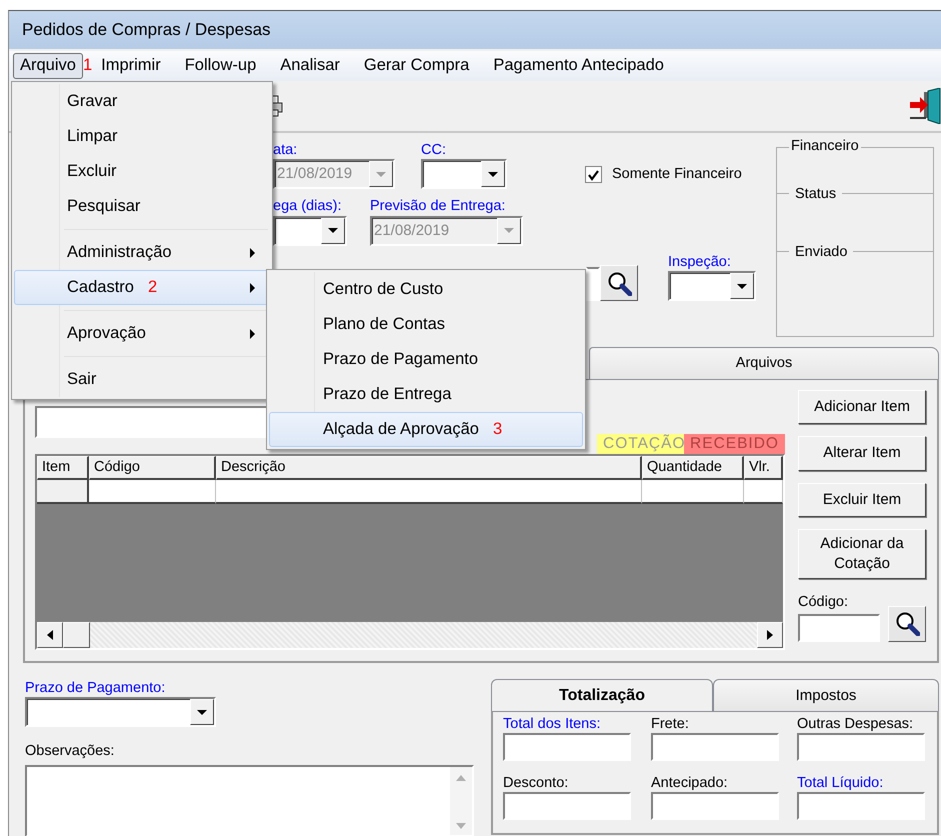  What do you see at coordinates (131, 66) in the screenshot?
I see `menu-item: Imprimir` at bounding box center [131, 66].